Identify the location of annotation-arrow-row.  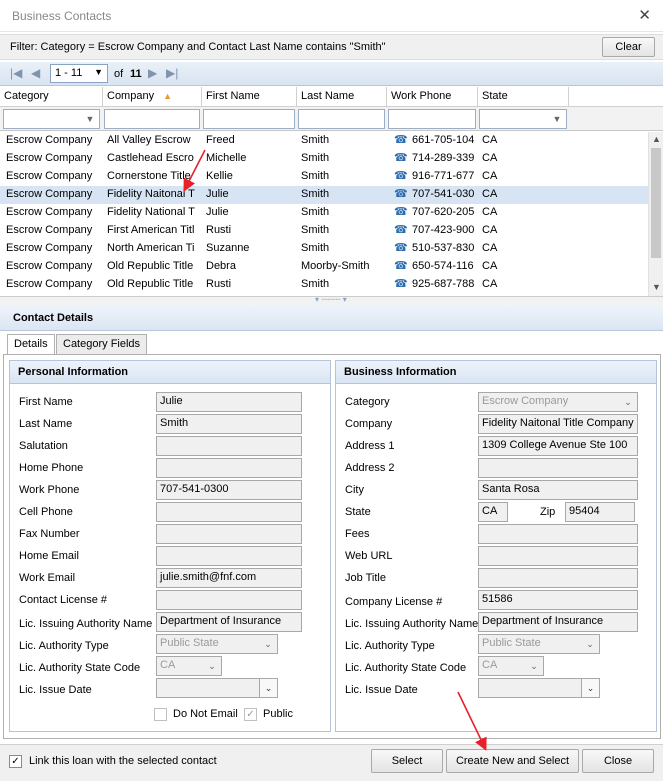
(194, 170).